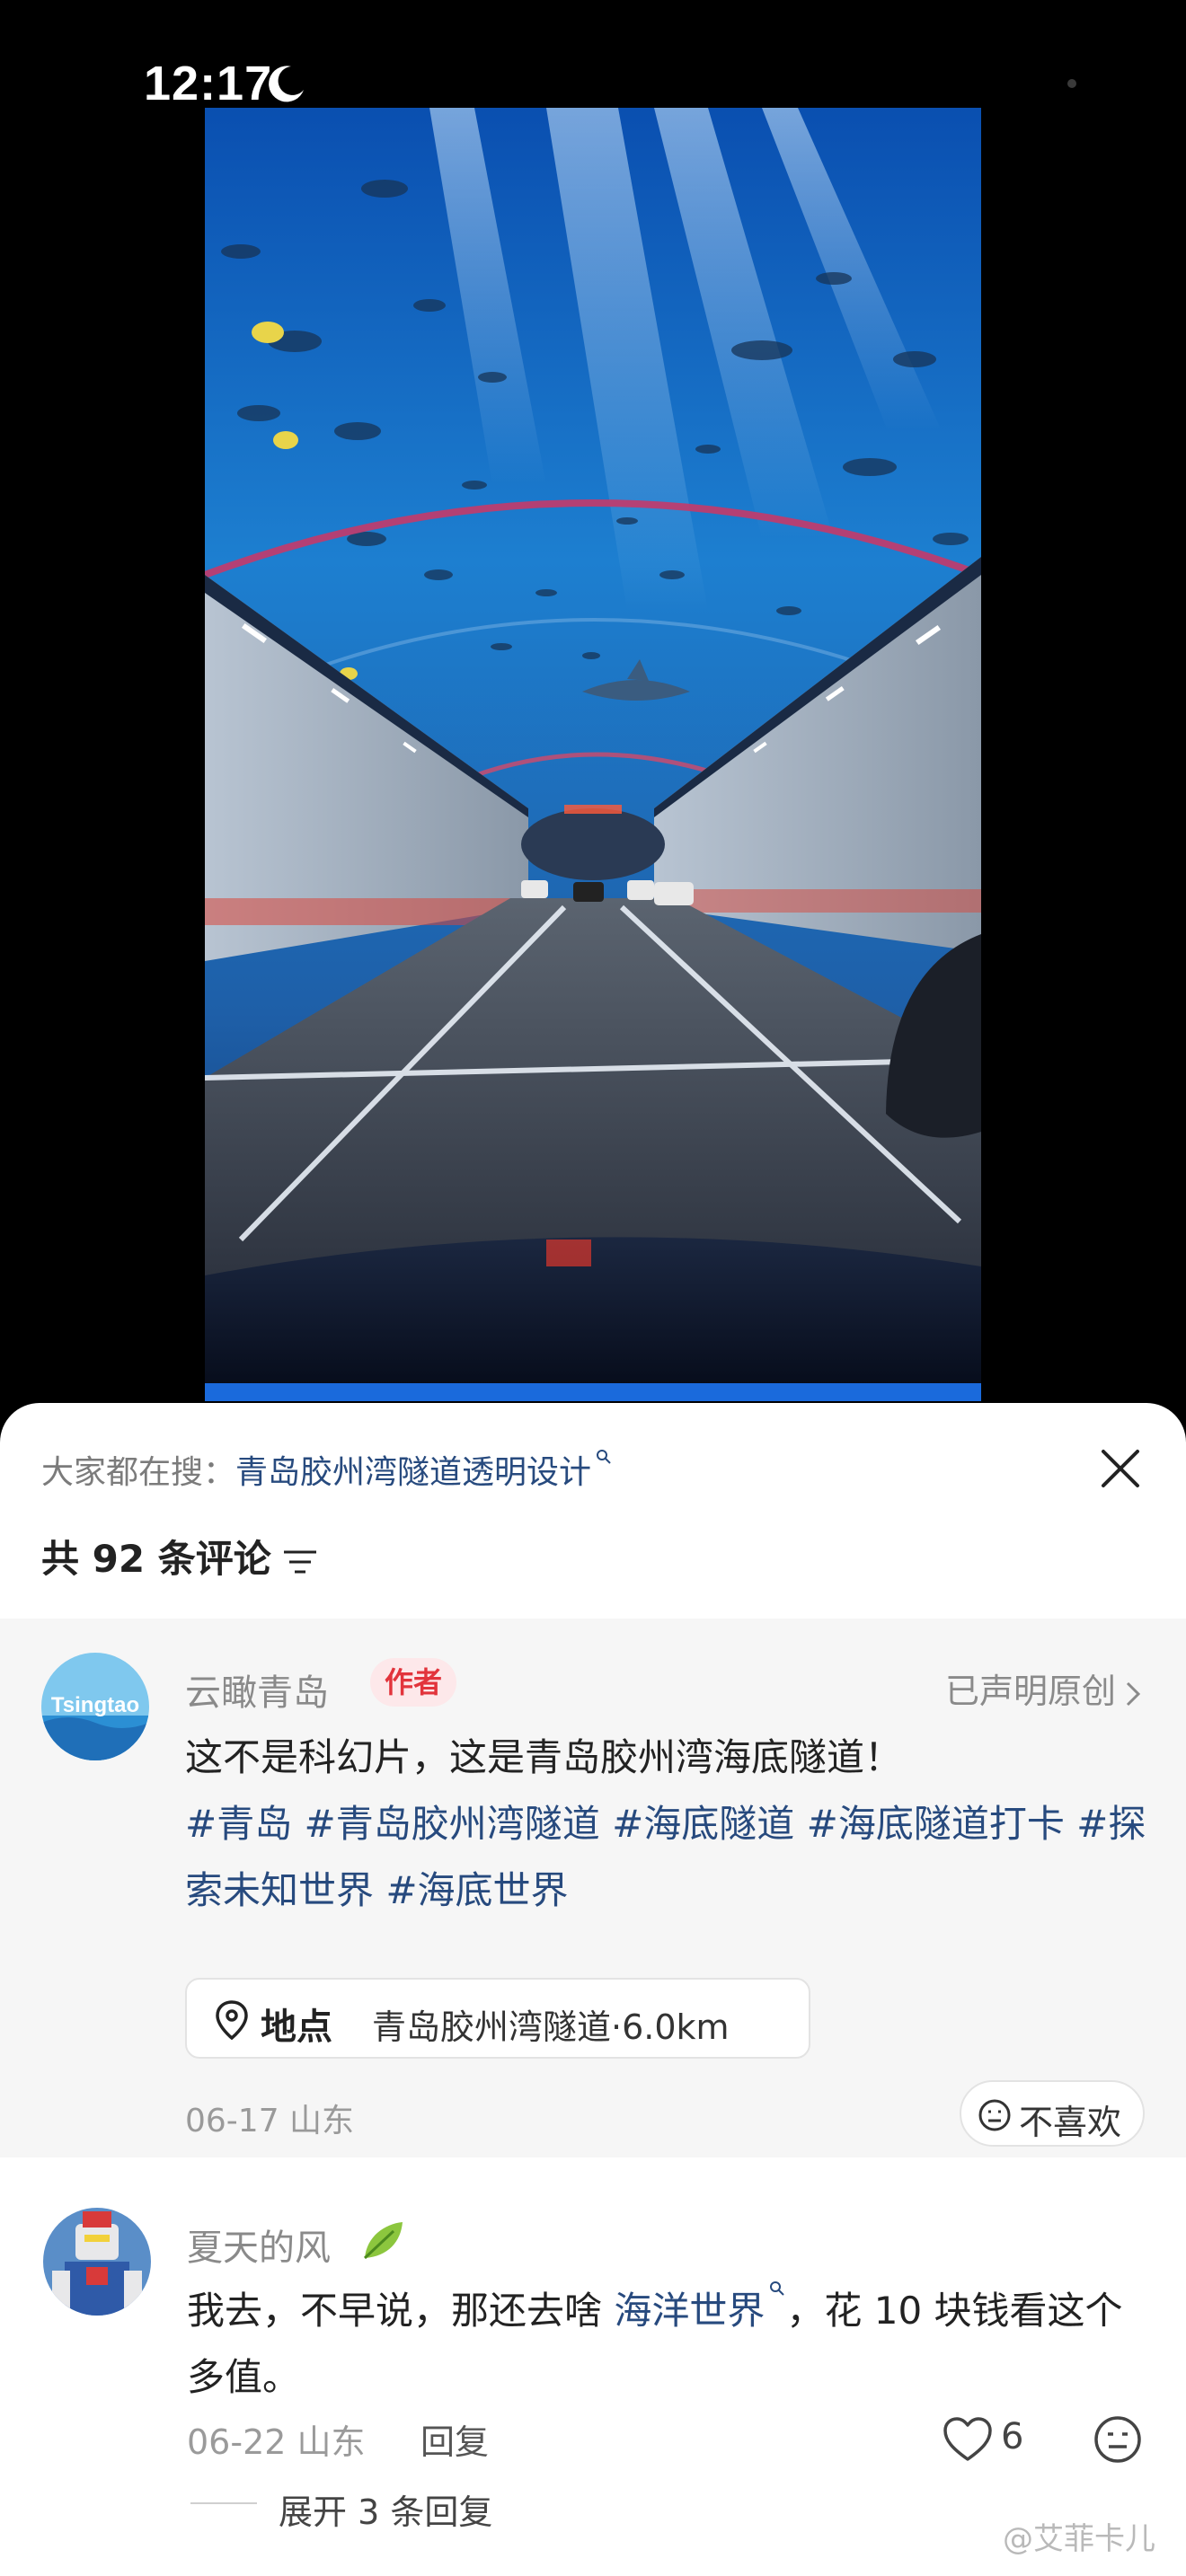 The height and width of the screenshot is (2576, 1186). I want to click on author-avatar-image: Tsingtao, so click(95, 1706).